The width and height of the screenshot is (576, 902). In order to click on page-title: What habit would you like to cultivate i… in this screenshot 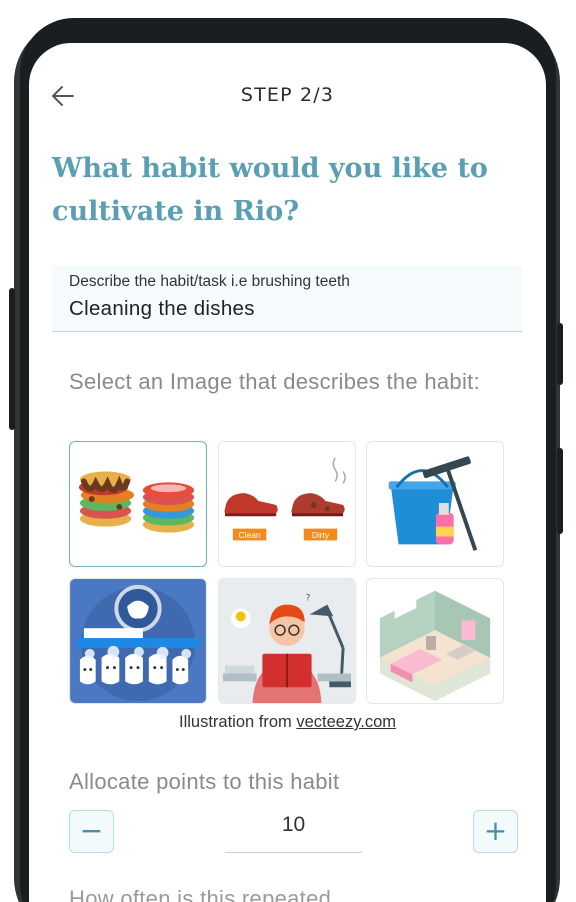, I will do `click(270, 190)`.